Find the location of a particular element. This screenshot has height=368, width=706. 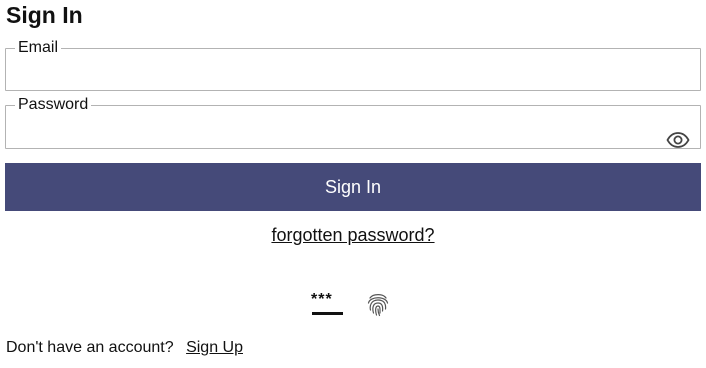

password-stars-text: *** is located at coordinates (322, 299).